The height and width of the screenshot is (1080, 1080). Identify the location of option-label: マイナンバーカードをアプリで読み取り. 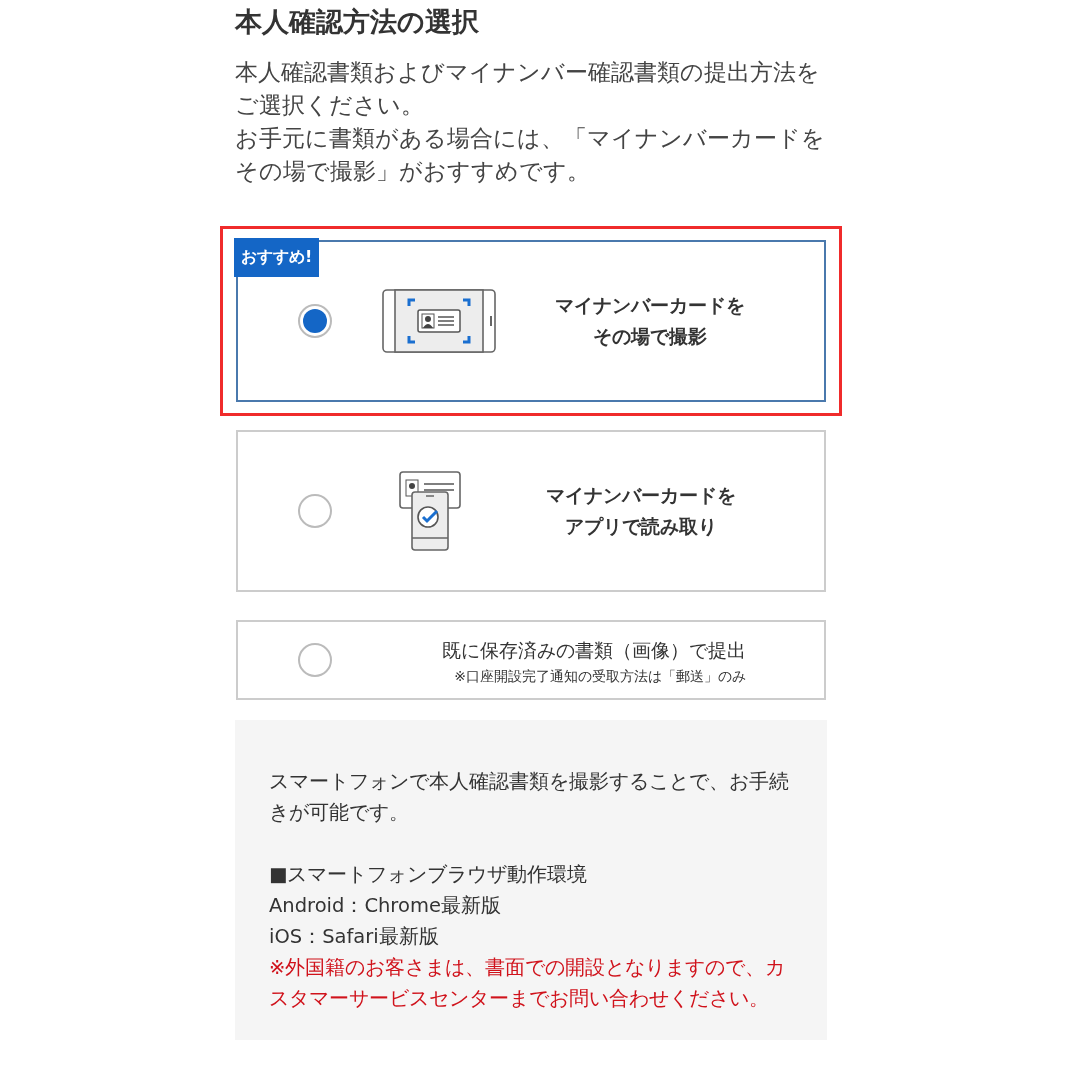
(641, 511).